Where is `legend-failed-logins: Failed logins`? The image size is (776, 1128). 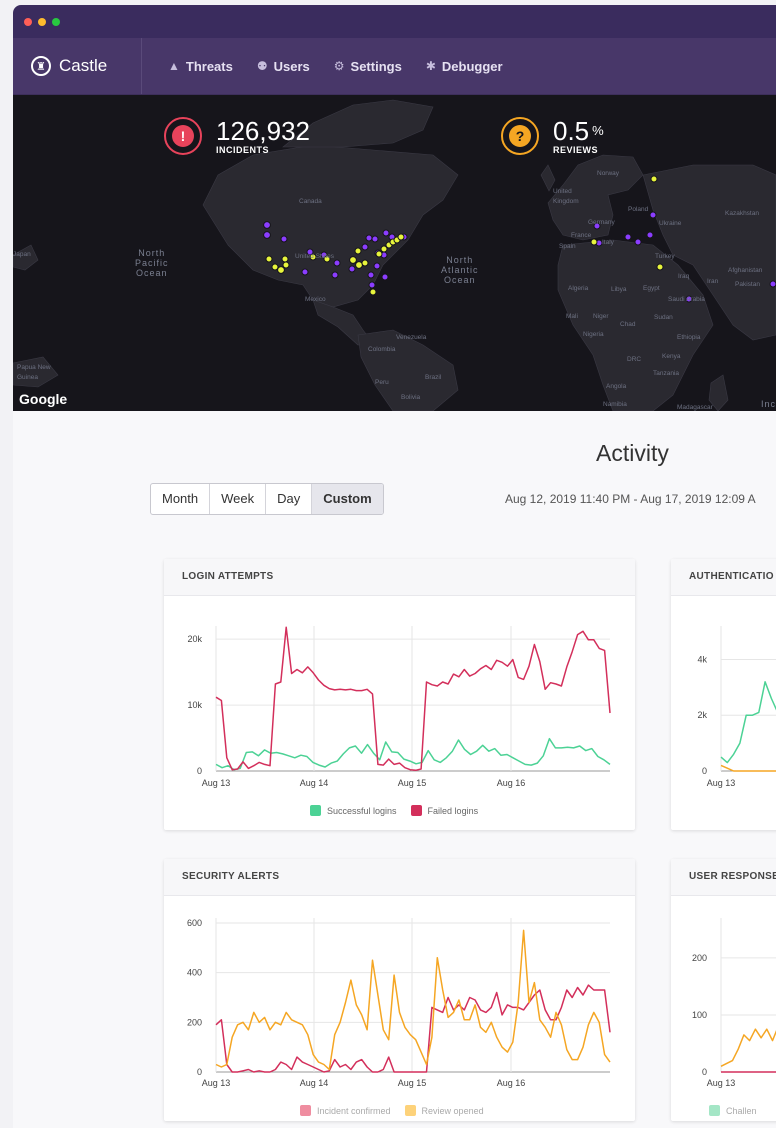
legend-failed-logins: Failed logins is located at coordinates (453, 811).